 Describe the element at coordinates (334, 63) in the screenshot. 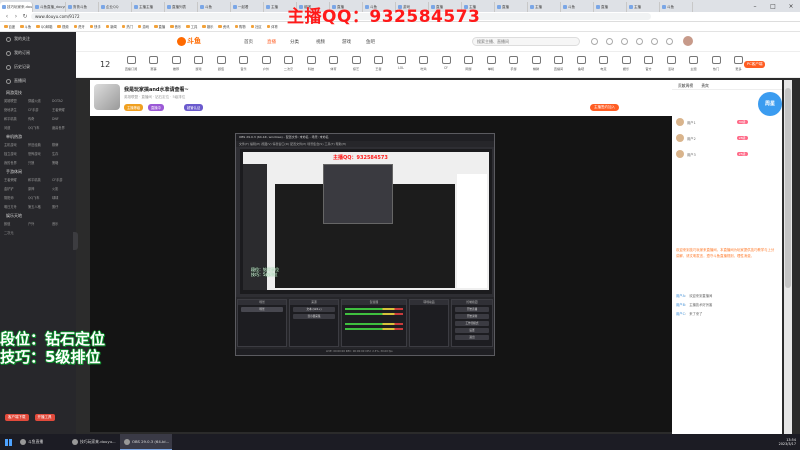

I see `category-item: 体育` at that location.